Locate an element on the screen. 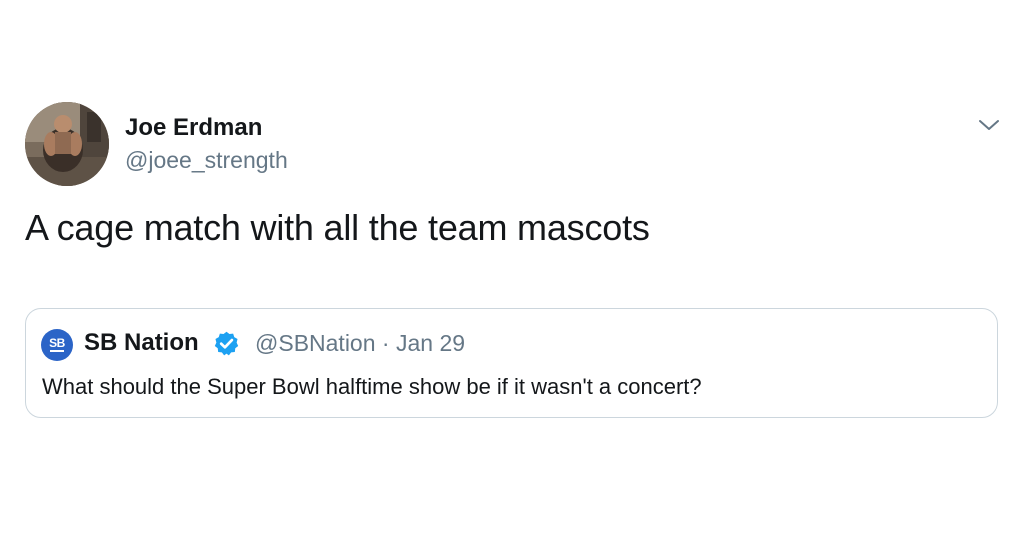 The height and width of the screenshot is (536, 1024). quoted-meta: @SBNation · Jan 29 is located at coordinates (360, 343).